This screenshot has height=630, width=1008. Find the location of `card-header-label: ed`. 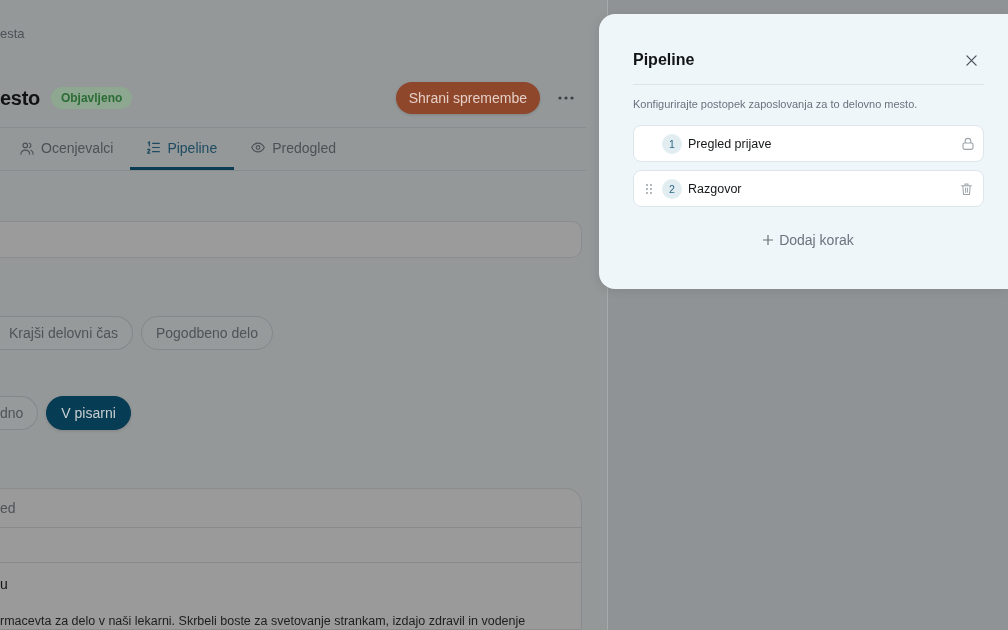

card-header-label: ed is located at coordinates (8, 508).